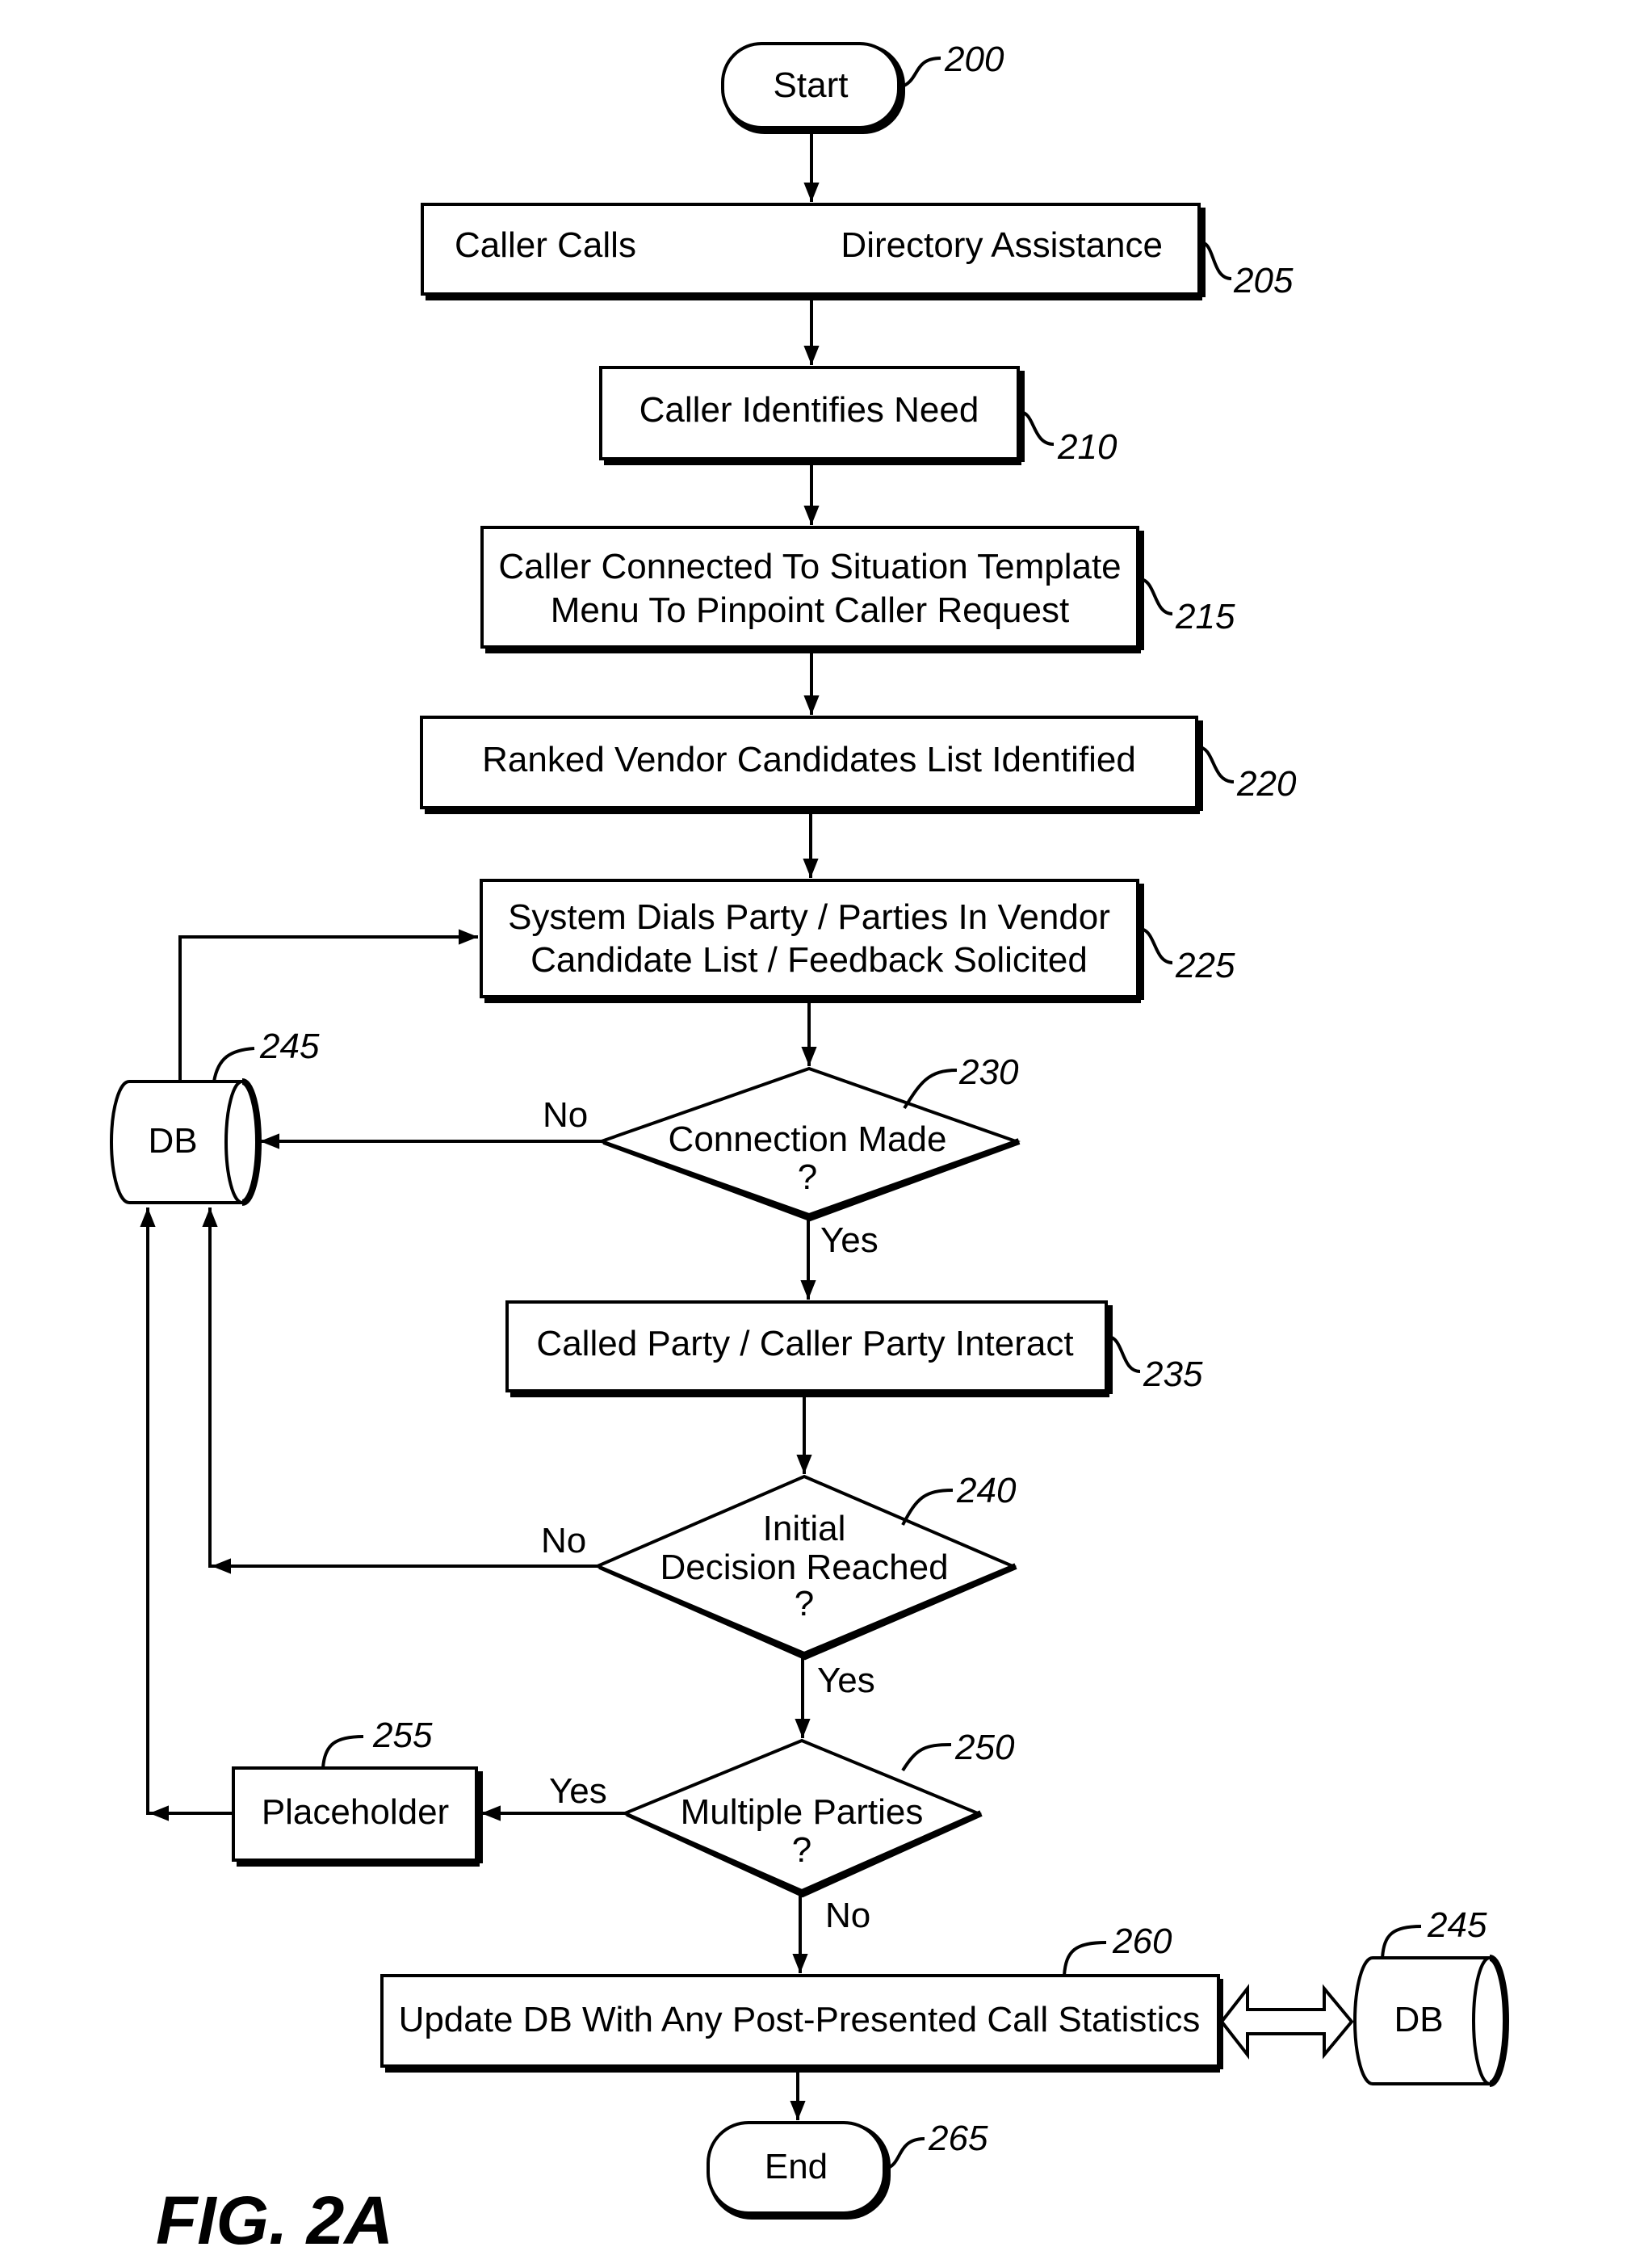  What do you see at coordinates (546, 245) in the screenshot?
I see `process-205-label-left: Caller Calls` at bounding box center [546, 245].